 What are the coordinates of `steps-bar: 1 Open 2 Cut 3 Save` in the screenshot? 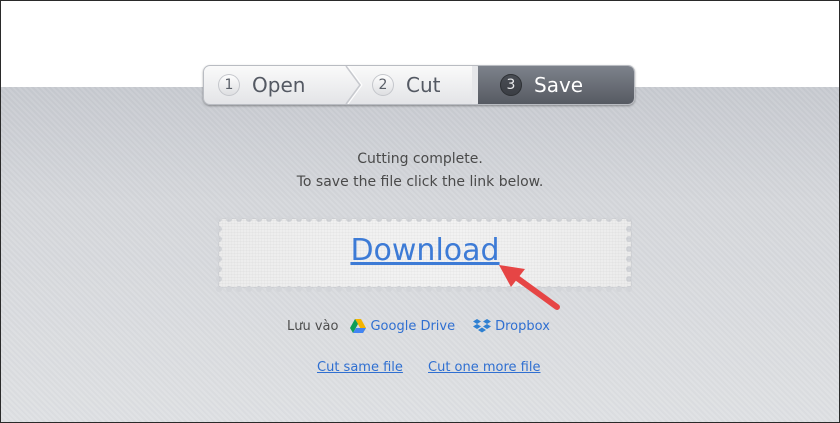 It's located at (419, 85).